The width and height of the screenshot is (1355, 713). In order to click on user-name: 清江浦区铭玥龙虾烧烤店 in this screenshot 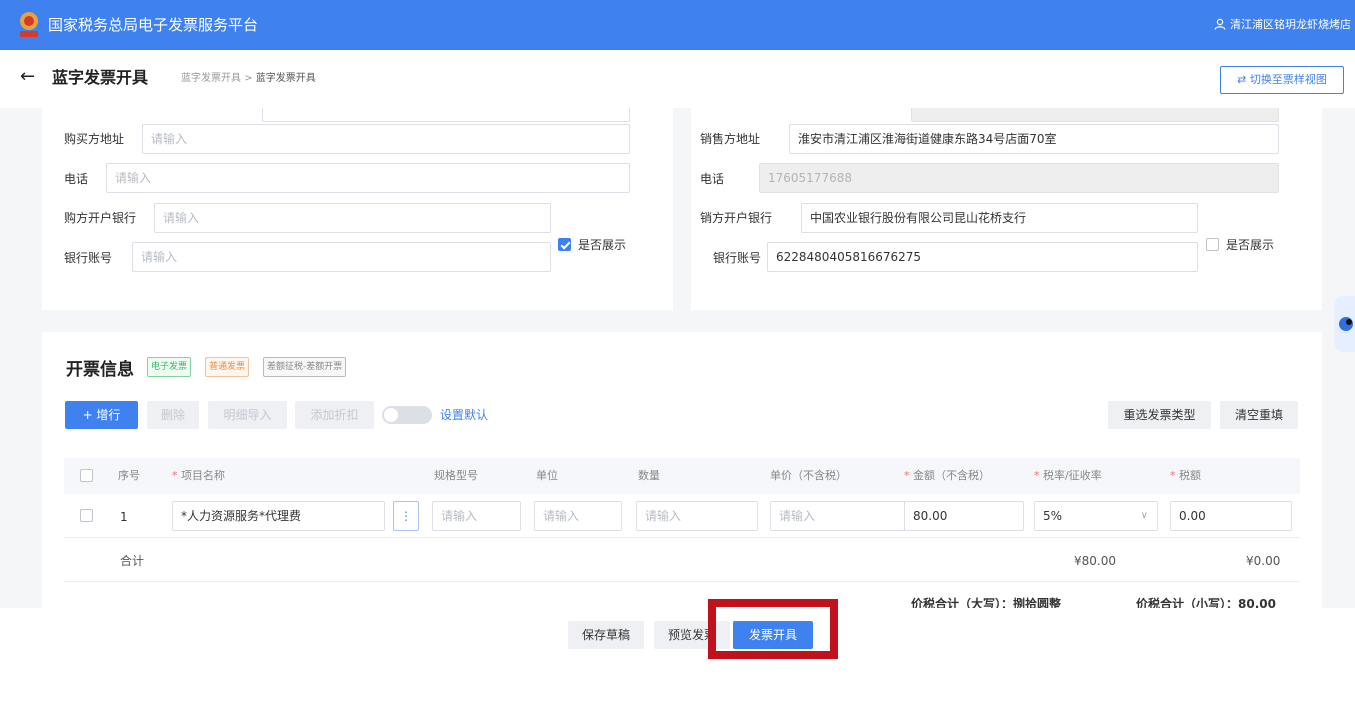, I will do `click(1290, 24)`.